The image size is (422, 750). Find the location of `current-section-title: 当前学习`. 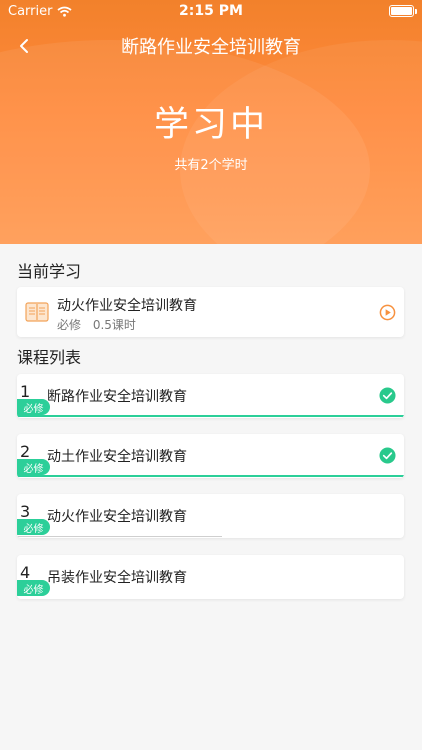

current-section-title: 当前学习 is located at coordinates (49, 271).